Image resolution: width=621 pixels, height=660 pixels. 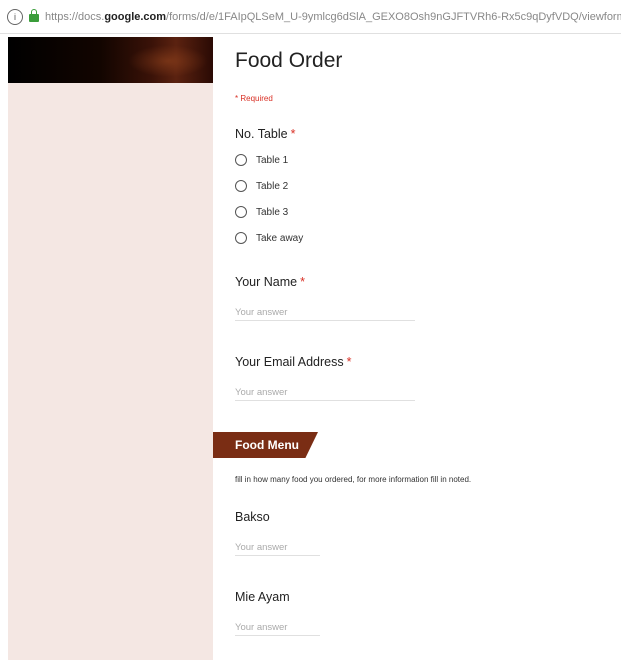 I want to click on radio-option-table-2: Table 2, so click(x=261, y=186).